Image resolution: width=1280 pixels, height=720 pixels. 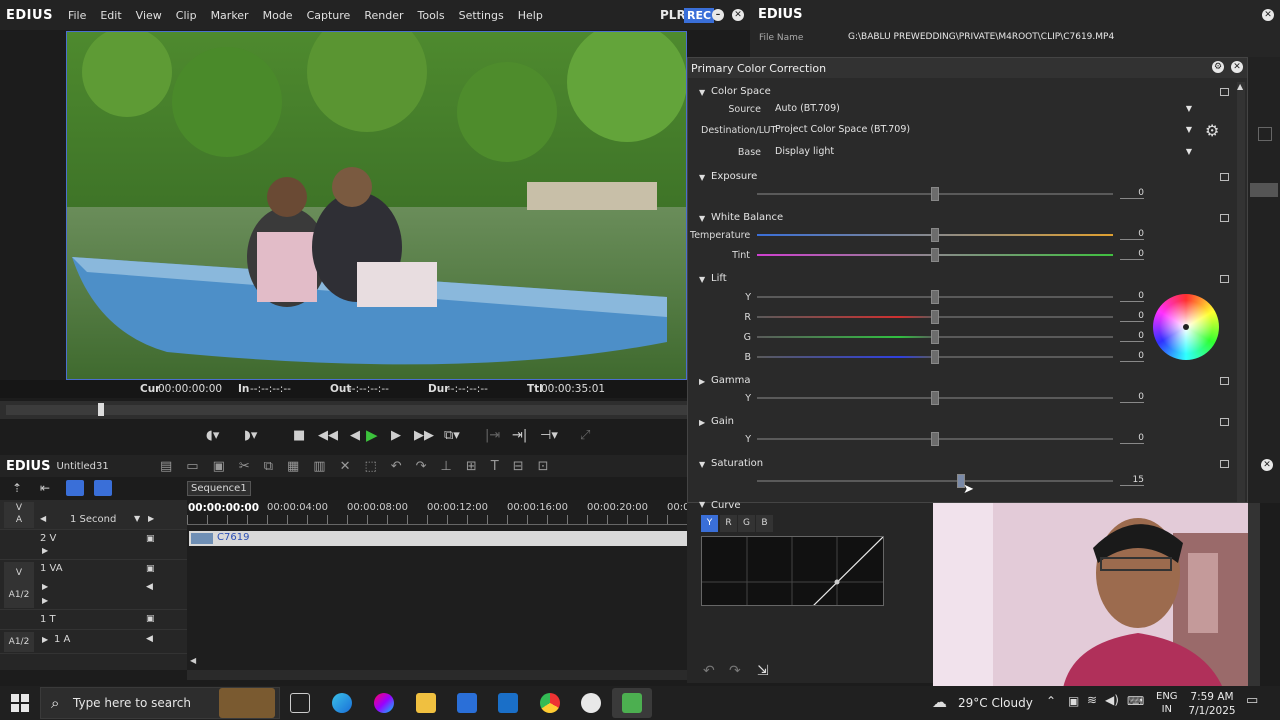 What do you see at coordinates (746, 523) in the screenshot?
I see `curve-channel-g: G` at bounding box center [746, 523].